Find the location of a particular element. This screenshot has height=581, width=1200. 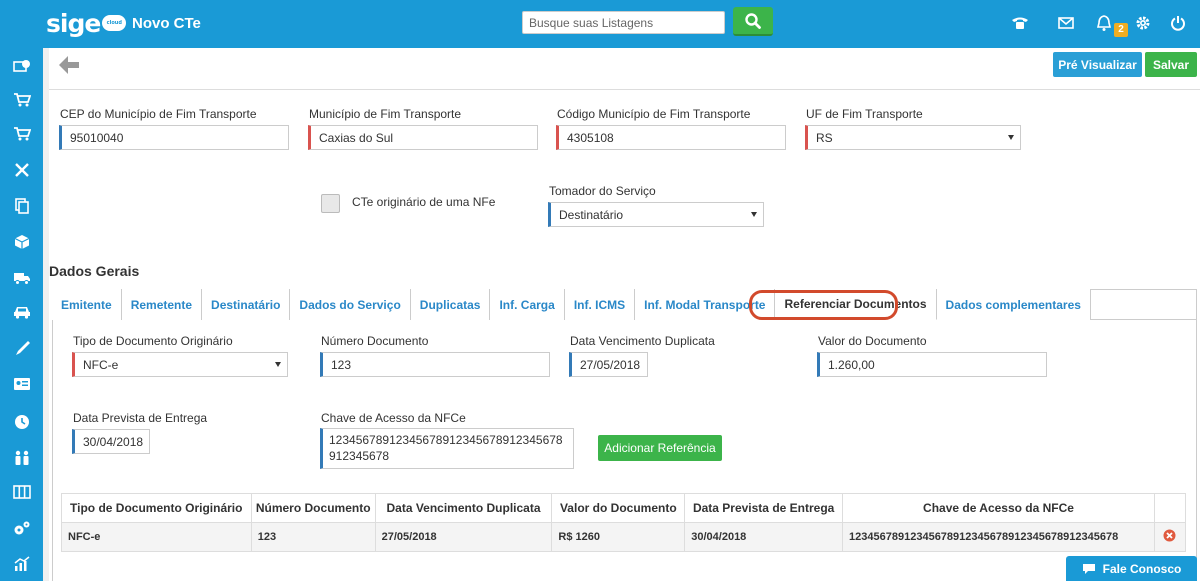

gear-icon is located at coordinates (1143, 23).